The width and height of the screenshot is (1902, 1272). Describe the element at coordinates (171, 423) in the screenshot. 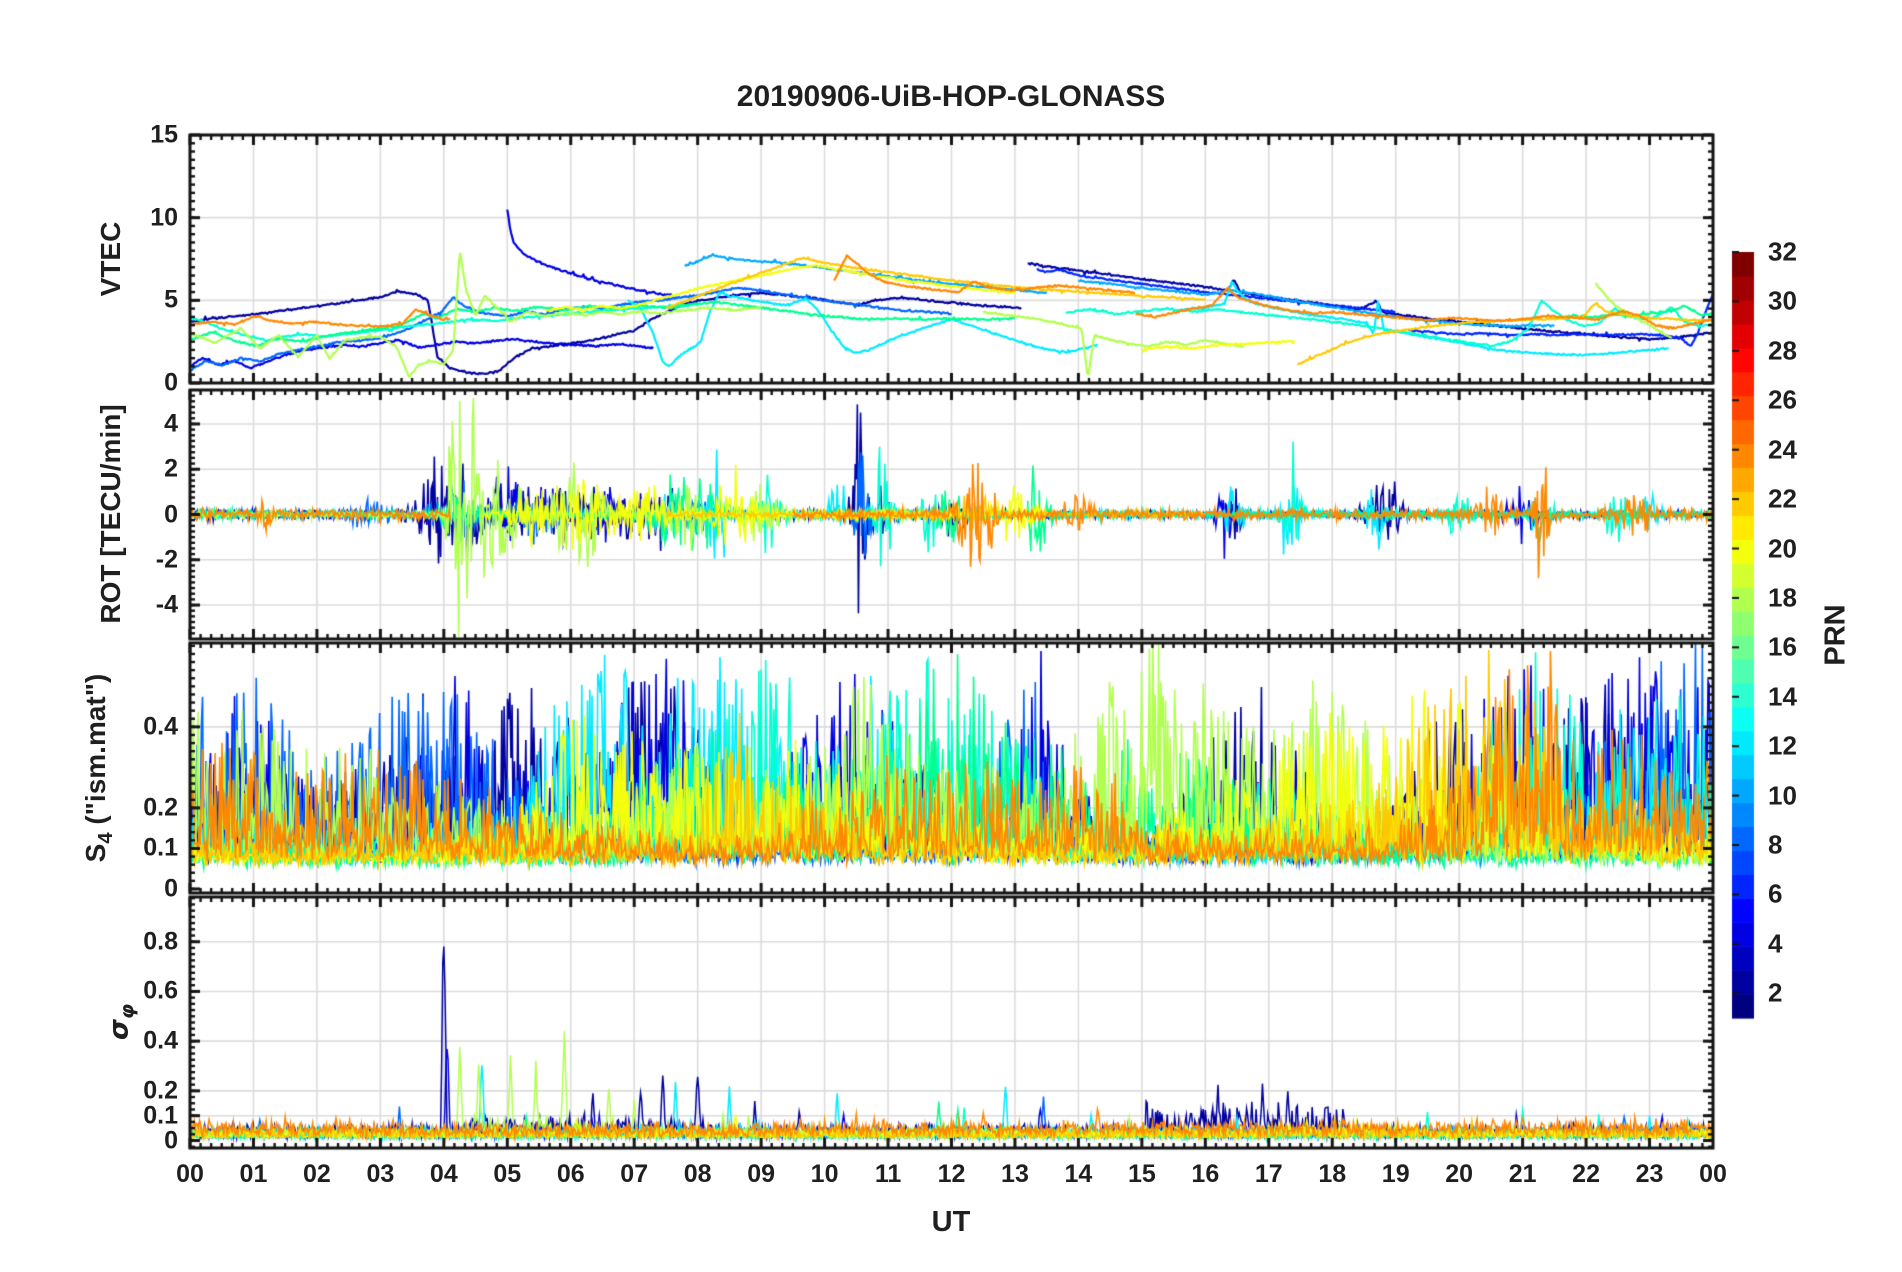

I see `rot-y-tick-label: 4` at that location.